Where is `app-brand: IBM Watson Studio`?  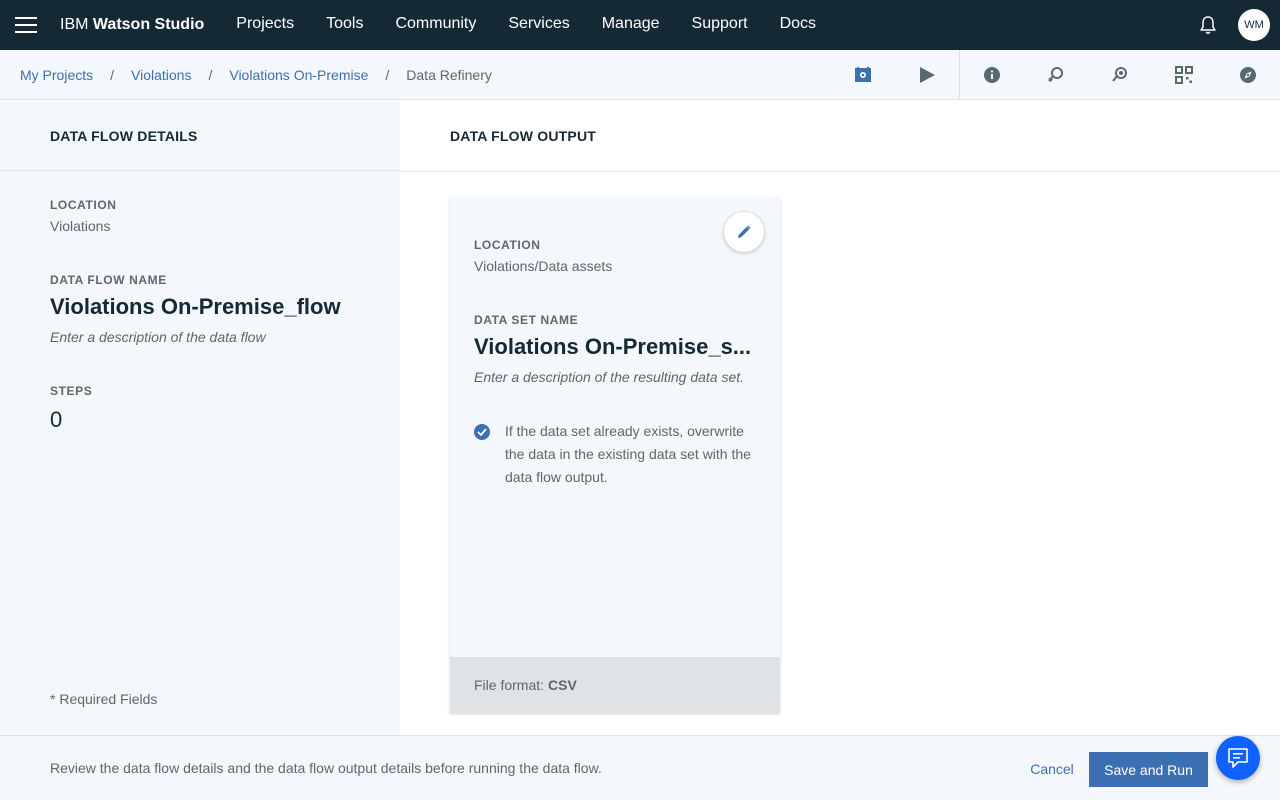
app-brand: IBM Watson Studio is located at coordinates (132, 25).